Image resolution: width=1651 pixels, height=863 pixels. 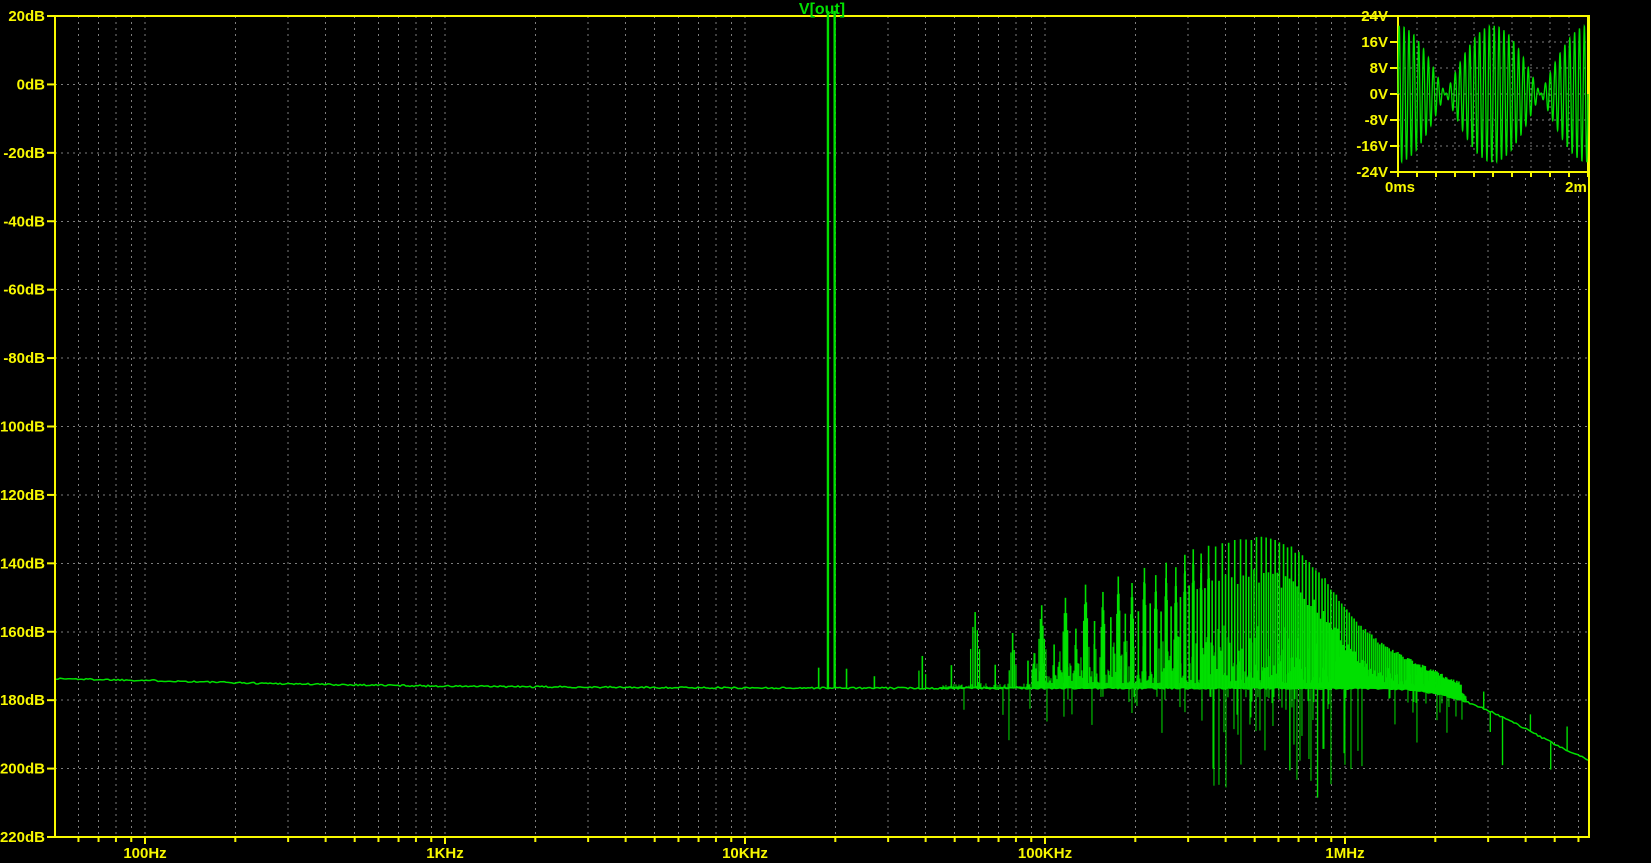 I want to click on y-axis-label: -60dB, so click(x=24, y=290).